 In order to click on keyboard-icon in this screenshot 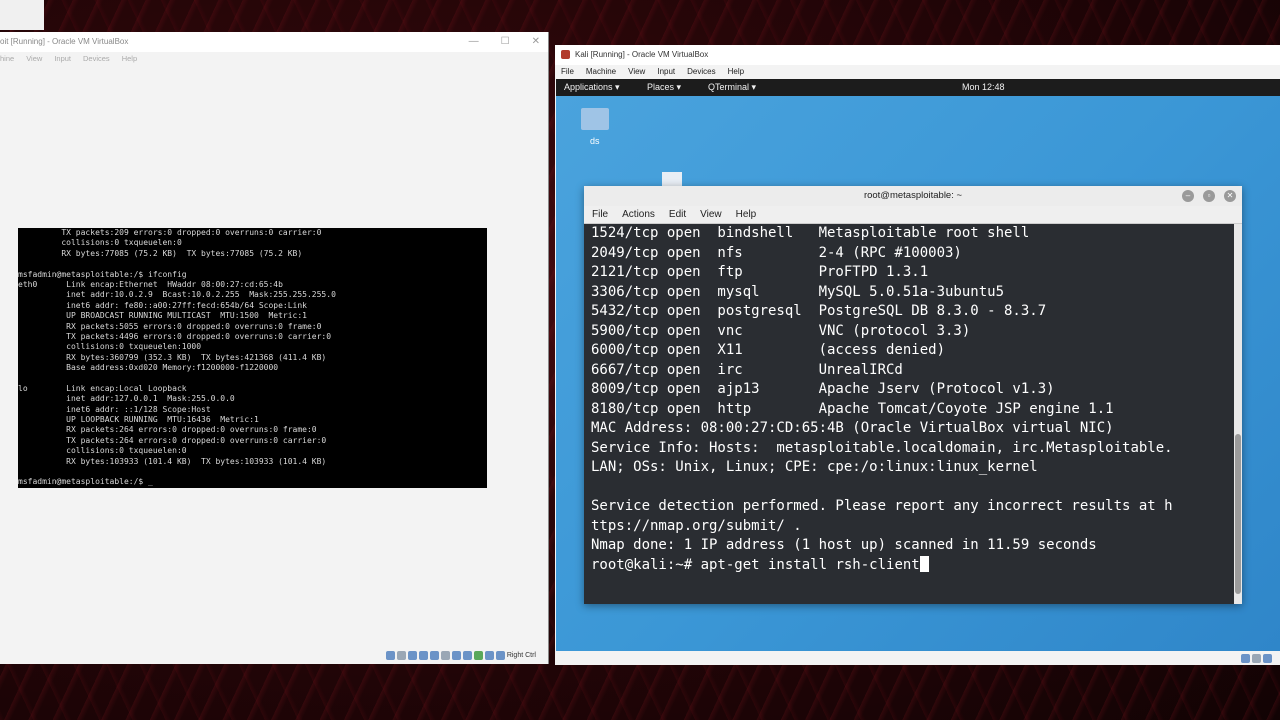, I will do `click(500, 655)`.